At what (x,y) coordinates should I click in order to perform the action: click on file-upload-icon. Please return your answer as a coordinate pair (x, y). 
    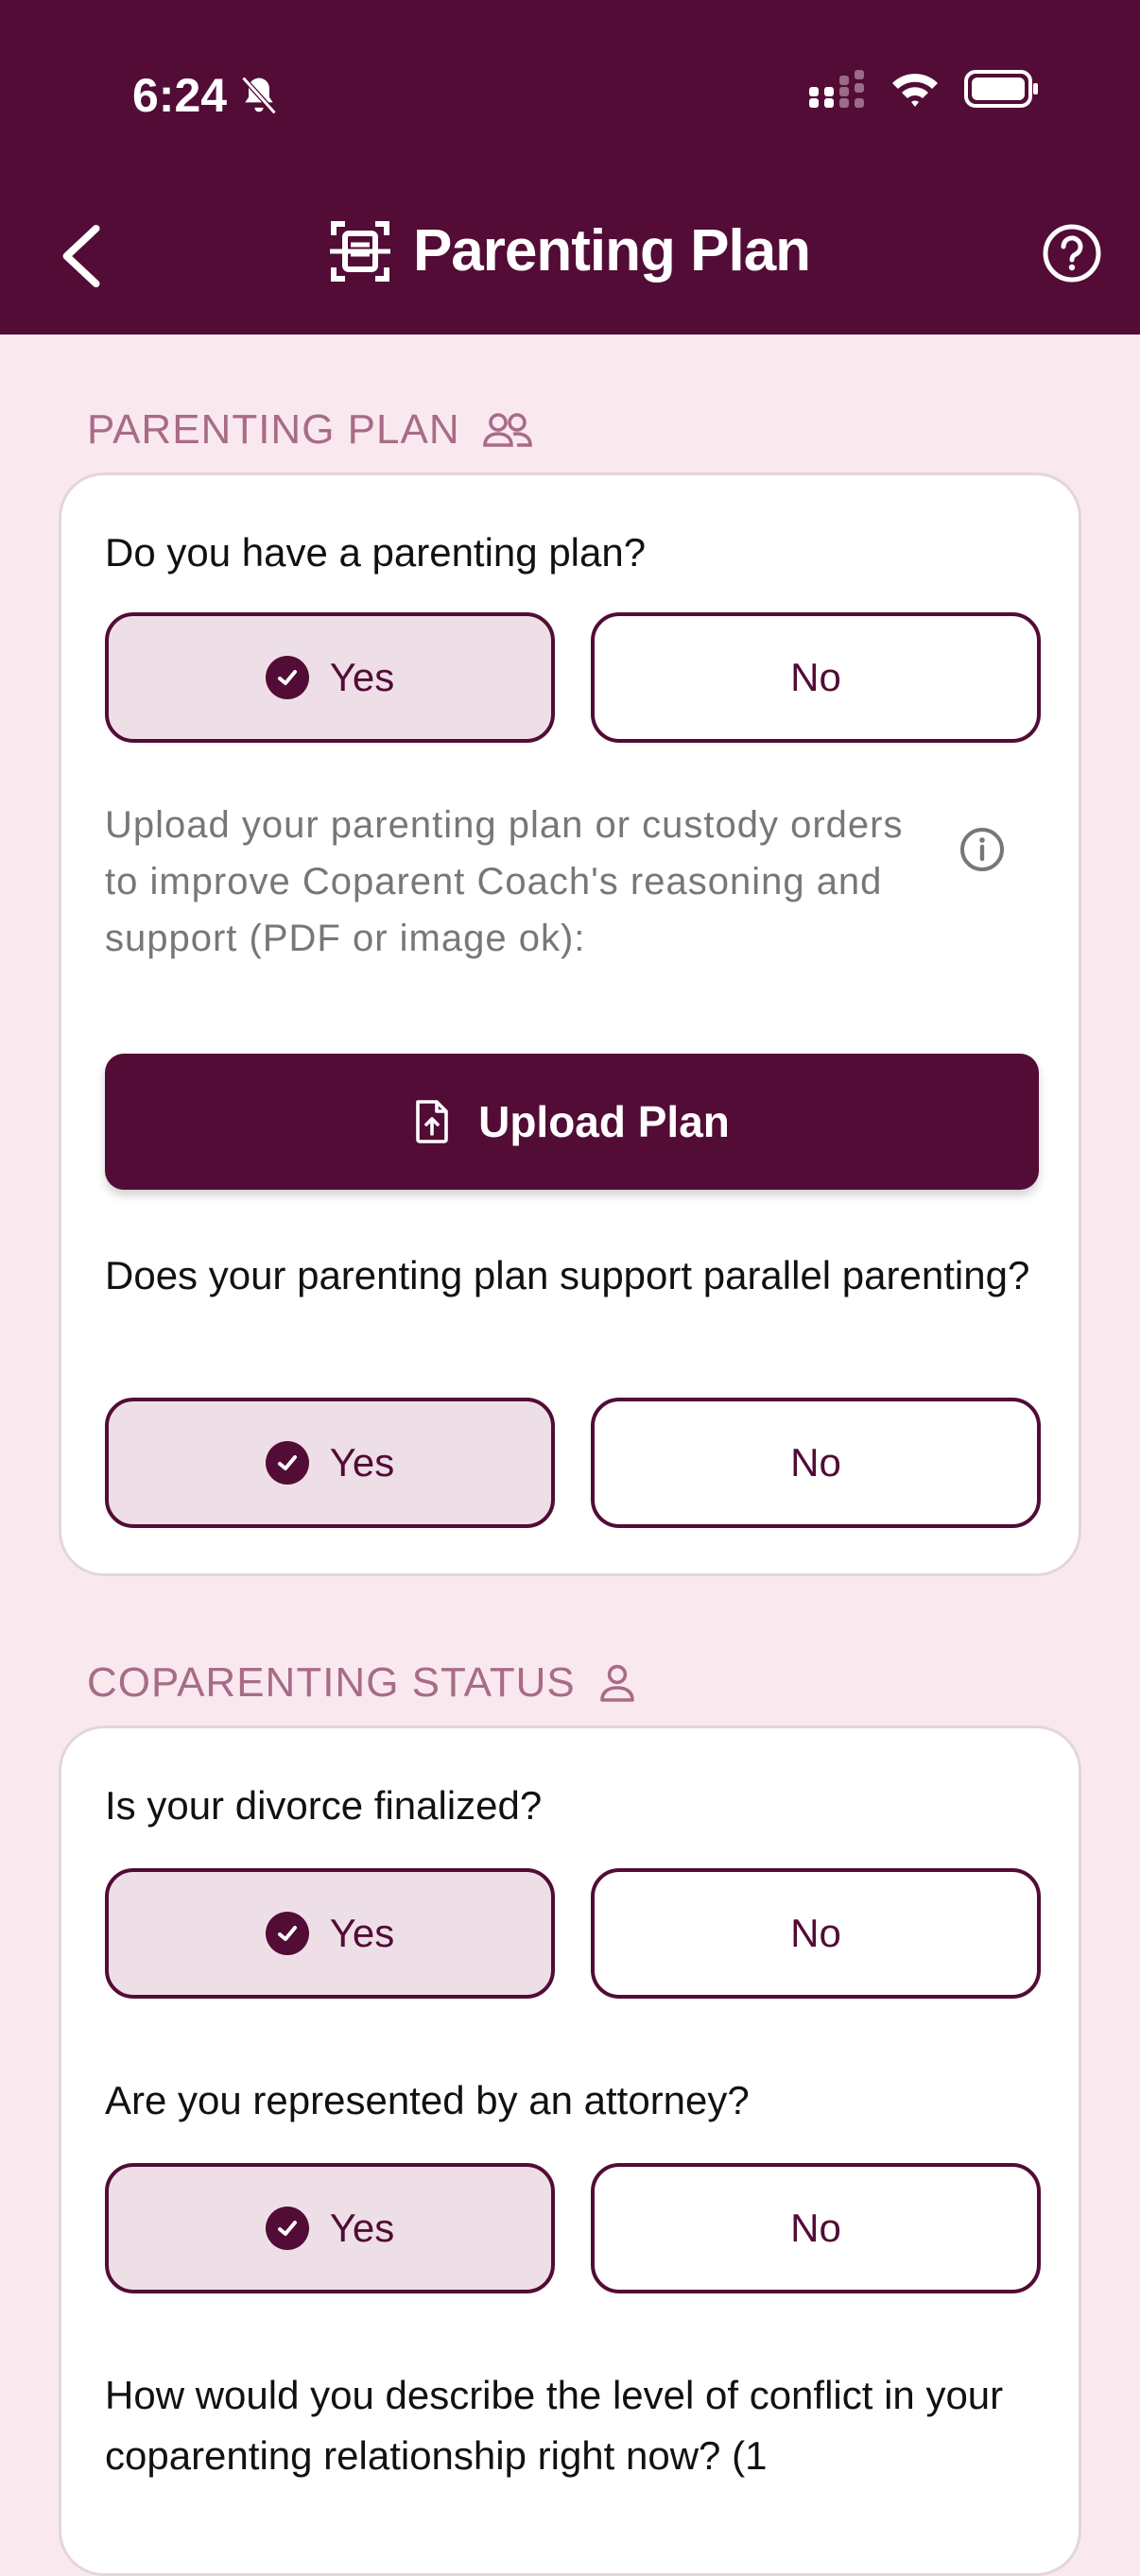
    Looking at the image, I should click on (432, 1121).